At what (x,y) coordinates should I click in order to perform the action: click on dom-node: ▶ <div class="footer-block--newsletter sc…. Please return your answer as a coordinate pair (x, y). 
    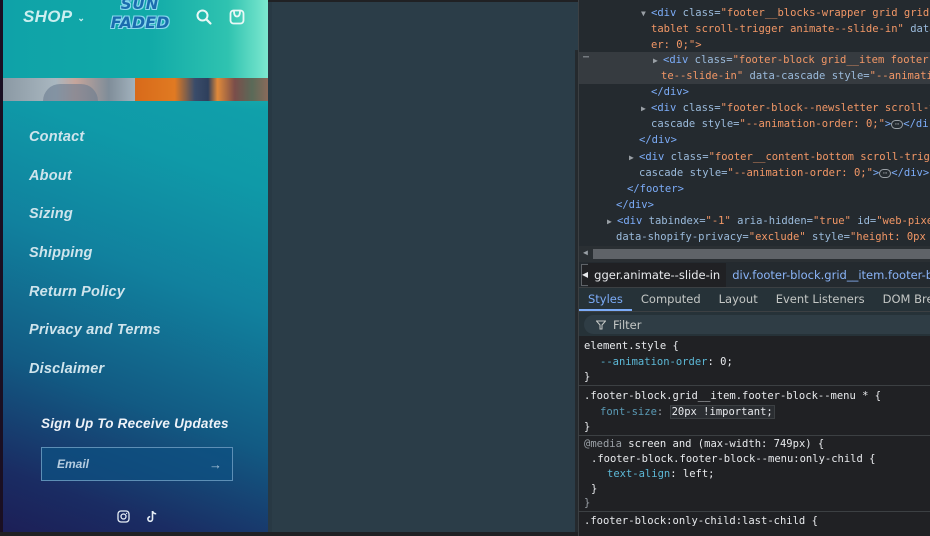
    Looking at the image, I should click on (785, 108).